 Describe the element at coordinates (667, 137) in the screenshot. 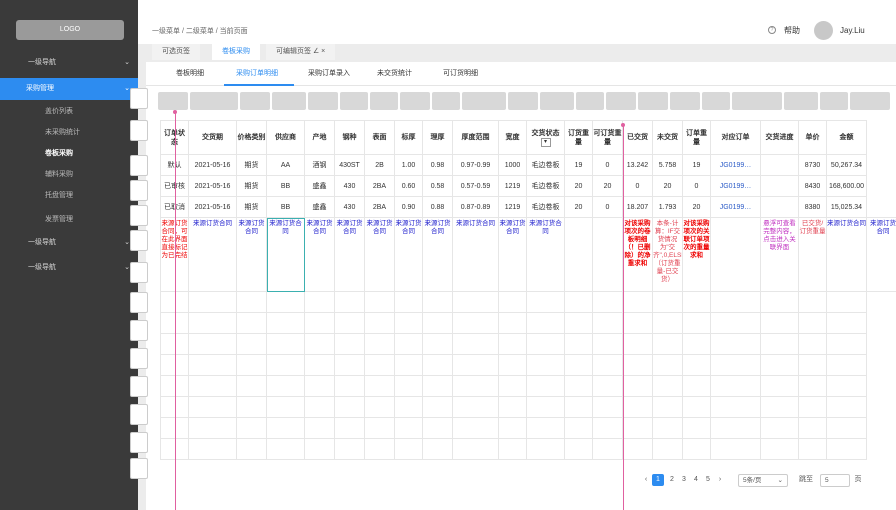

I see `column-header: 未交货` at that location.